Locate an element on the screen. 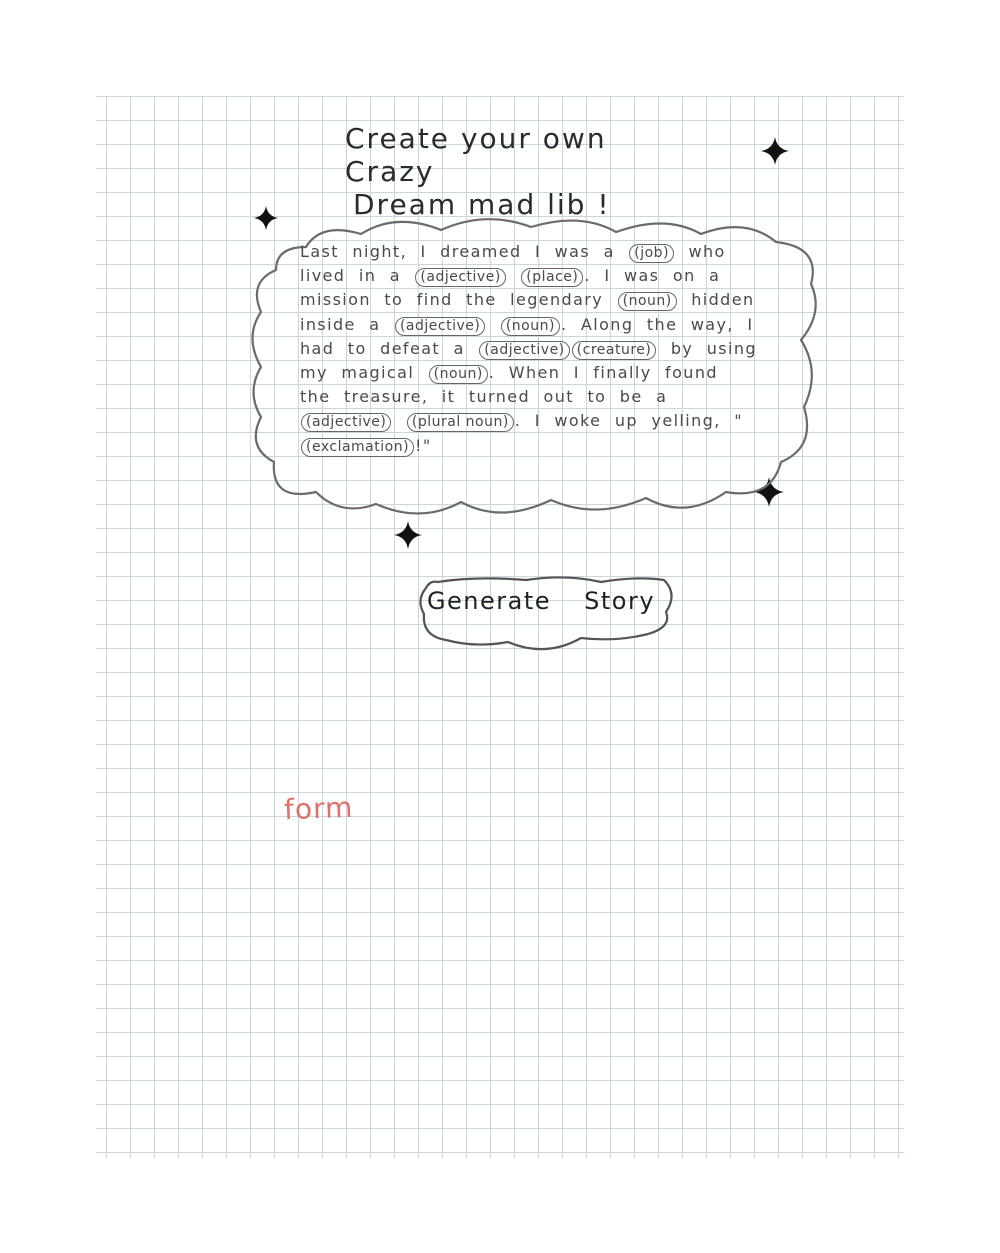 This screenshot has width=1000, height=1253. page-title-line-1: Create your own Crazy is located at coordinates (476, 155).